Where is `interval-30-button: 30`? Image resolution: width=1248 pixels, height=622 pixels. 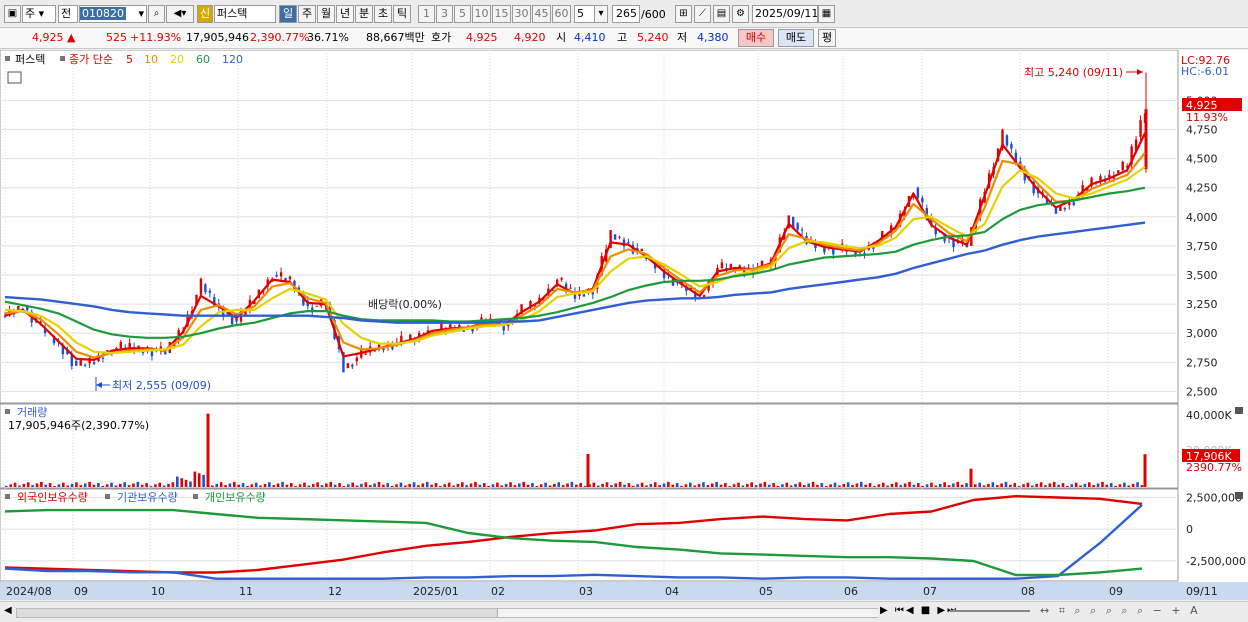 interval-30-button: 30 is located at coordinates (521, 14).